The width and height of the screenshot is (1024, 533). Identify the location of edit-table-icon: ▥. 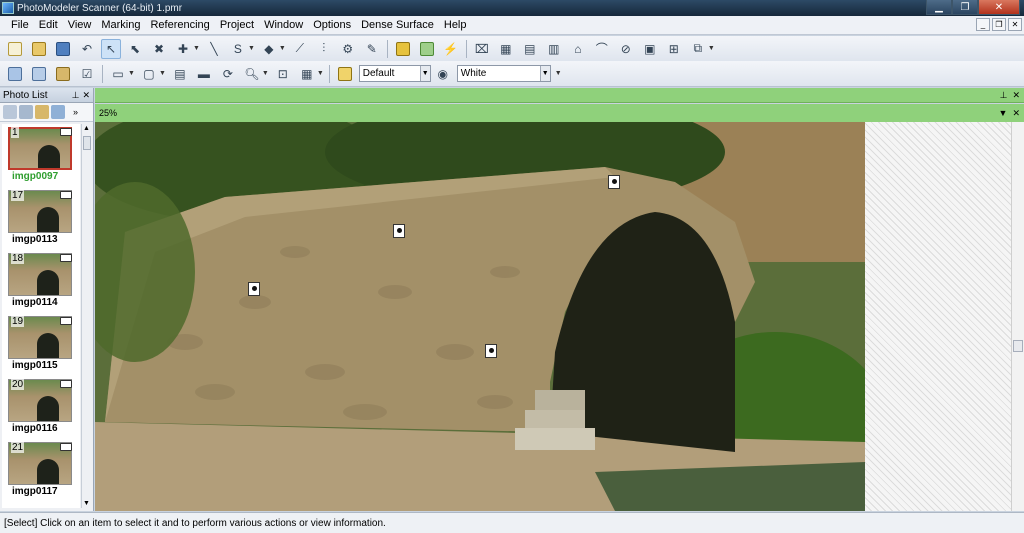
(554, 49).